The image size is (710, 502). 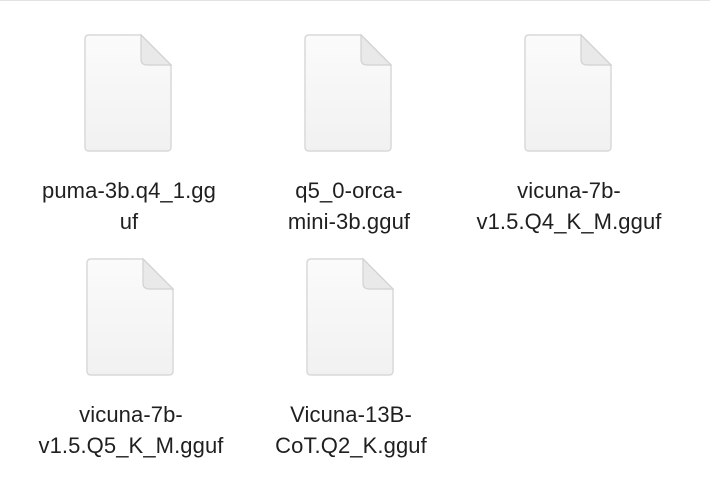 What do you see at coordinates (569, 206) in the screenshot?
I see `file-name: vicuna-7b- v1.5.Q4_K_M.gguf` at bounding box center [569, 206].